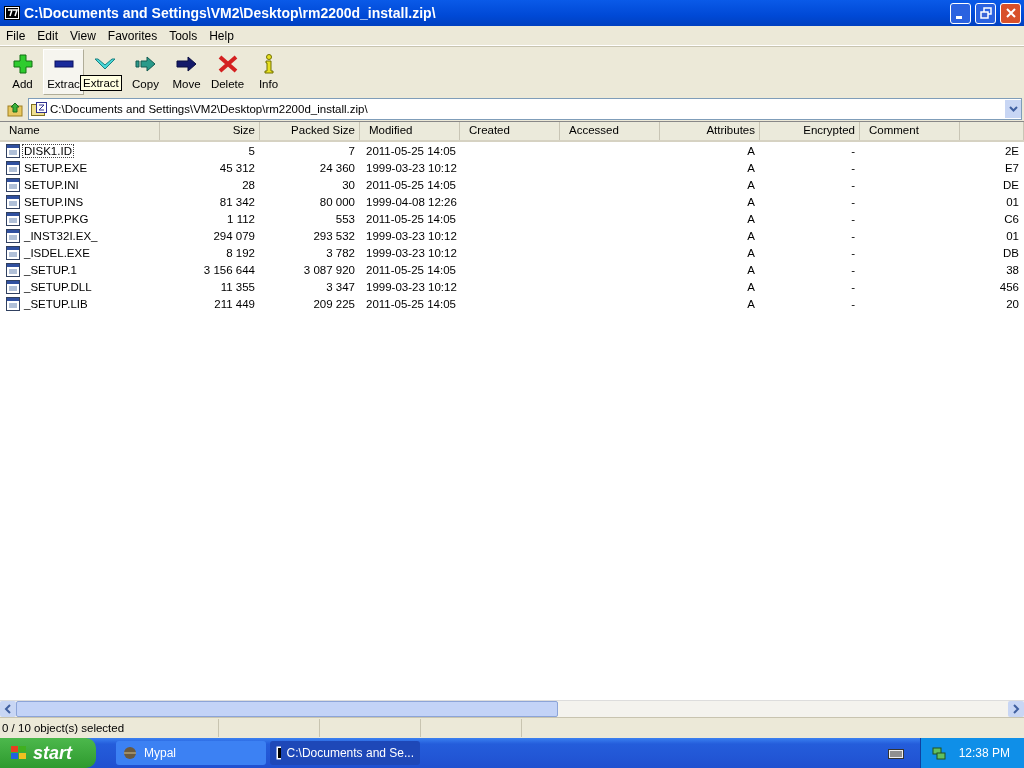 The width and height of the screenshot is (1024, 768). What do you see at coordinates (63, 72) in the screenshot?
I see `toolbar-button: Extrac` at bounding box center [63, 72].